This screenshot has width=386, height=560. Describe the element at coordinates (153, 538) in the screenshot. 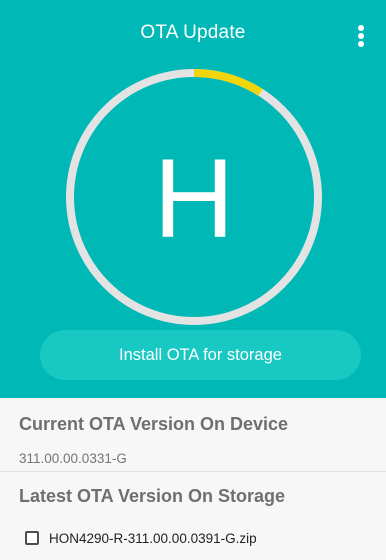

I see `ota-file-name: HON4290-R-311.00.00.0391-G.zip` at that location.